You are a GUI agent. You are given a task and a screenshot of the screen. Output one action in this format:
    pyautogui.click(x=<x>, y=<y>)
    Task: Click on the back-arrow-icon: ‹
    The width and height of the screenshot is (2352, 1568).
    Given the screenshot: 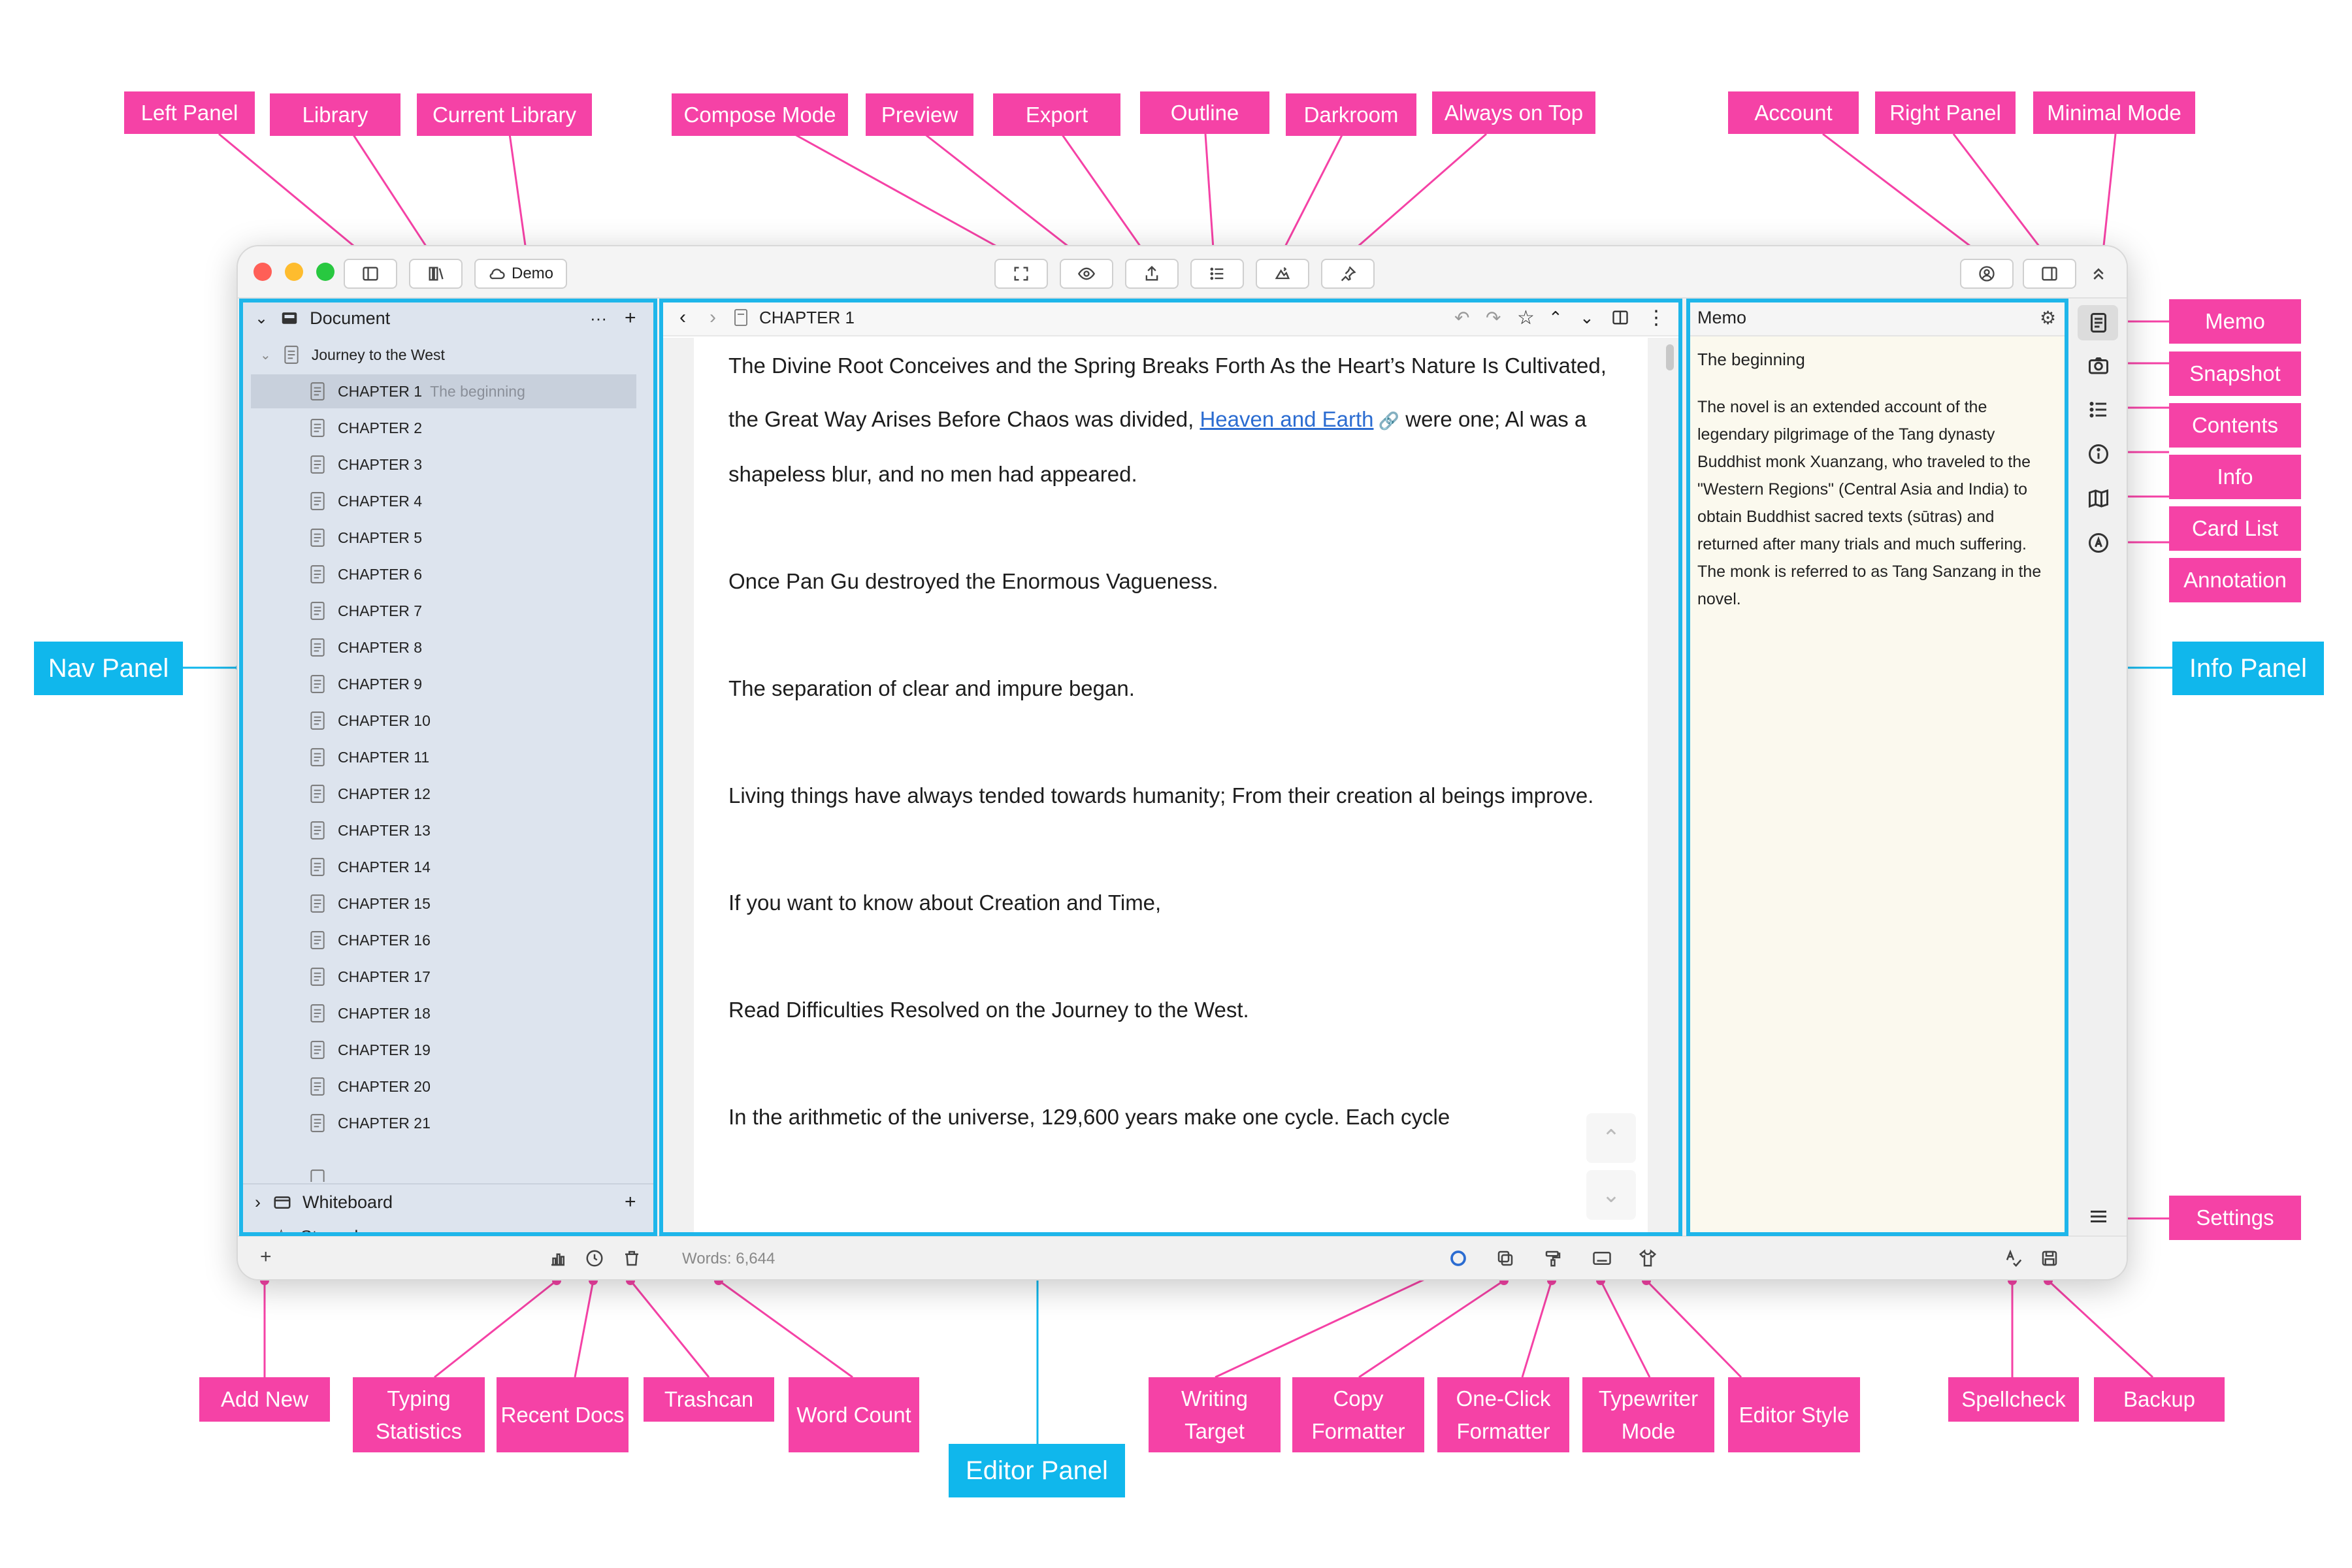 What is the action you would take?
    pyautogui.click(x=682, y=317)
    